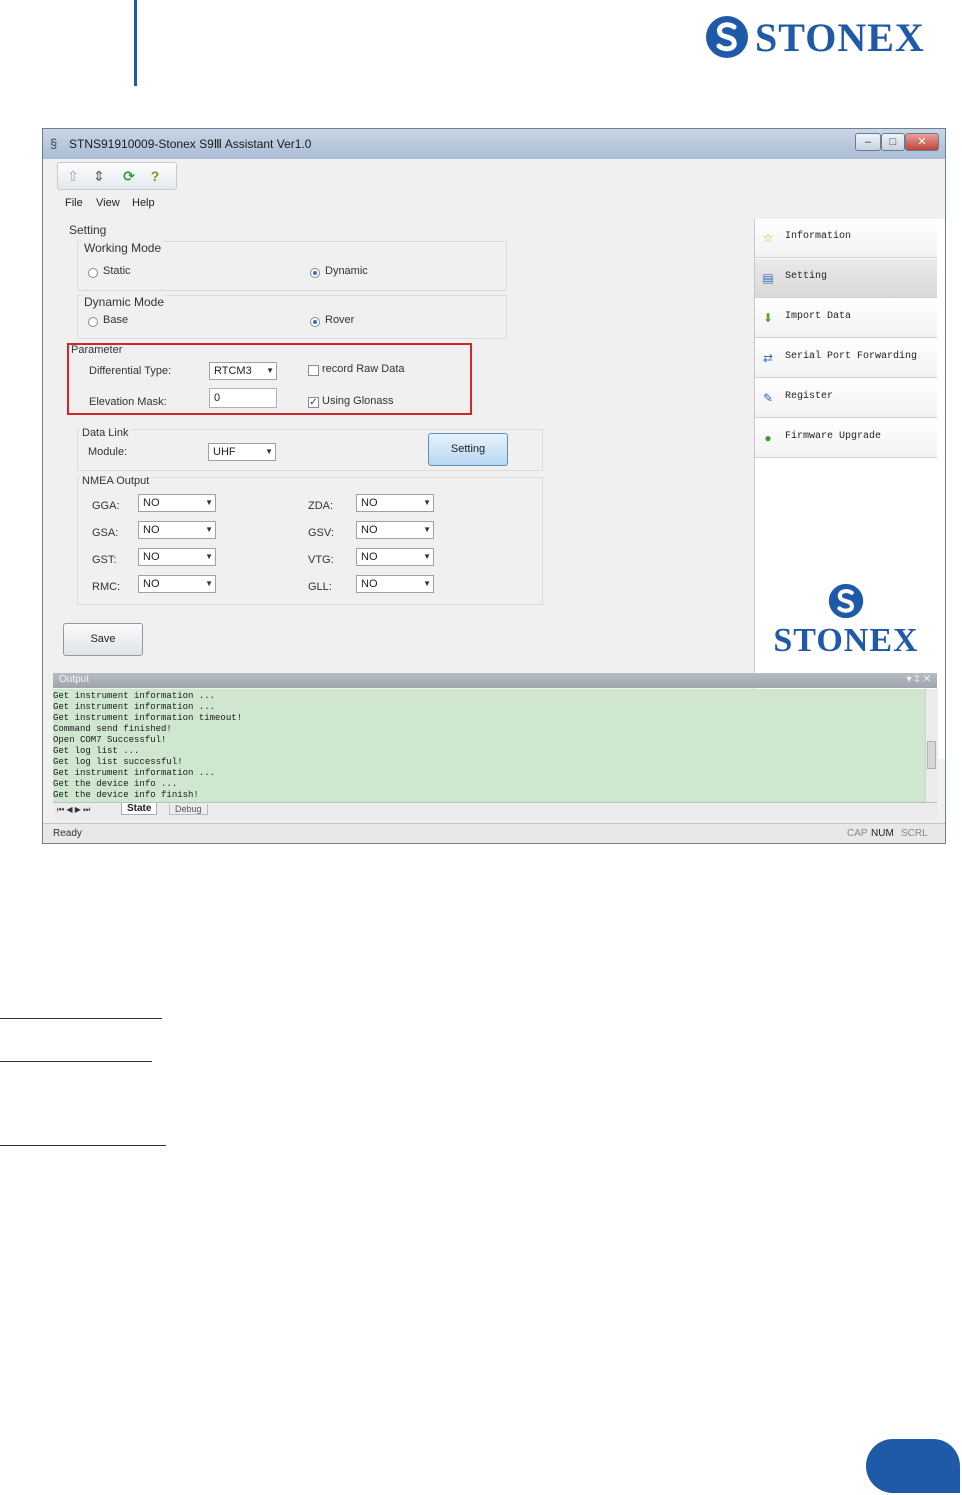 Image resolution: width=962 pixels, height=1495 pixels. I want to click on nmea-zda-select: NO ▼, so click(395, 503).